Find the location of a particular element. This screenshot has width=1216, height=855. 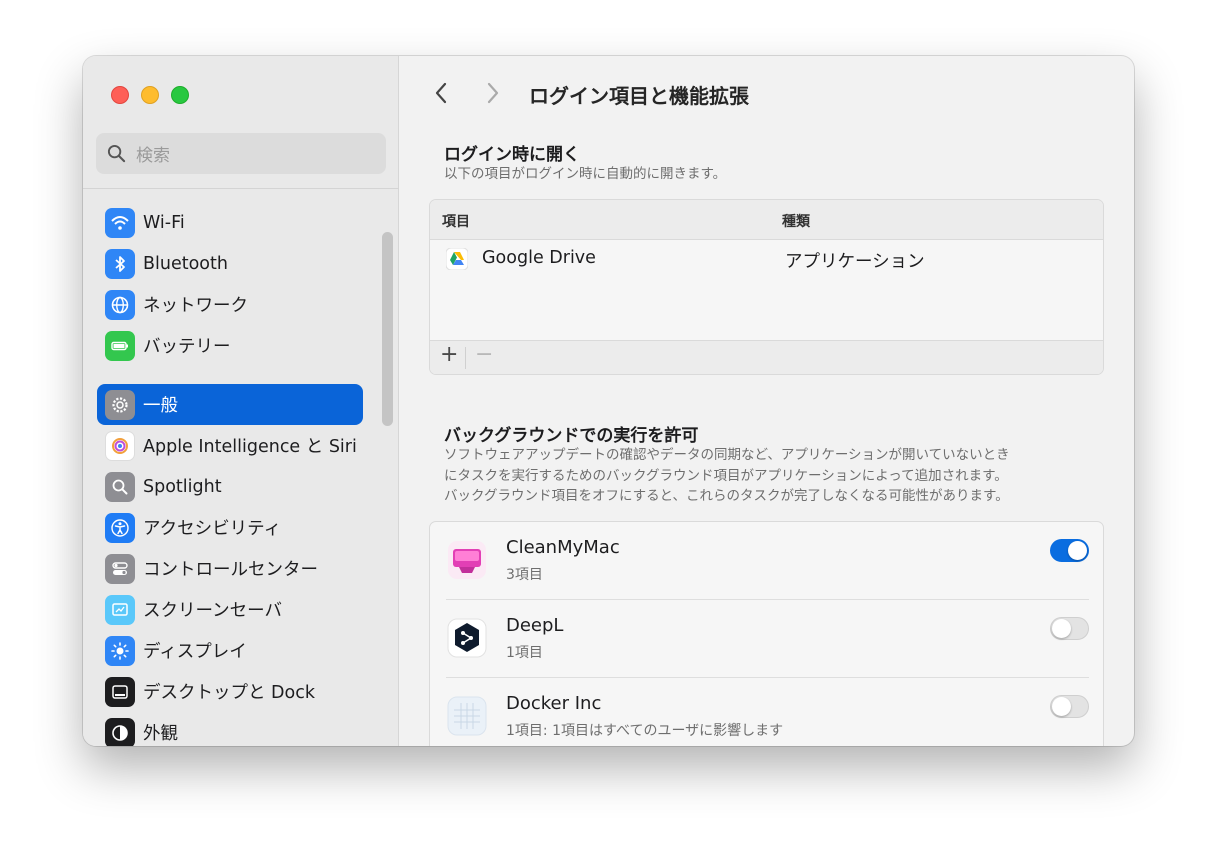

page-title: ログイン項目と機能拡張 is located at coordinates (639, 96).